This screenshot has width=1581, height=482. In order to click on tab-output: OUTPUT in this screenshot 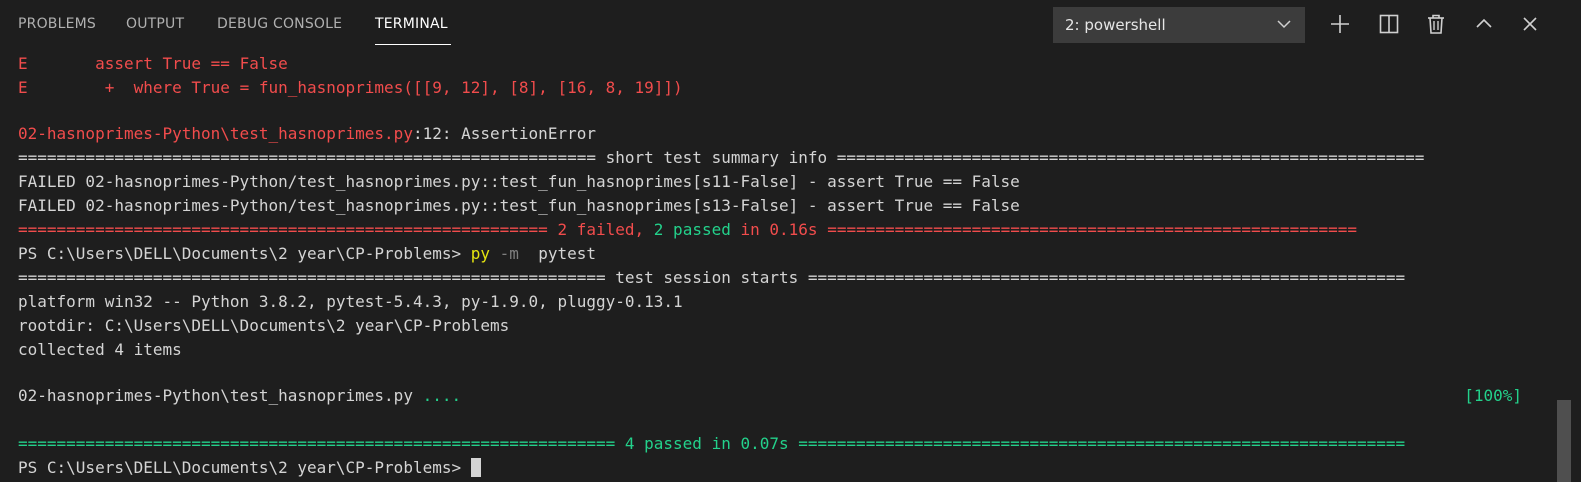, I will do `click(155, 24)`.